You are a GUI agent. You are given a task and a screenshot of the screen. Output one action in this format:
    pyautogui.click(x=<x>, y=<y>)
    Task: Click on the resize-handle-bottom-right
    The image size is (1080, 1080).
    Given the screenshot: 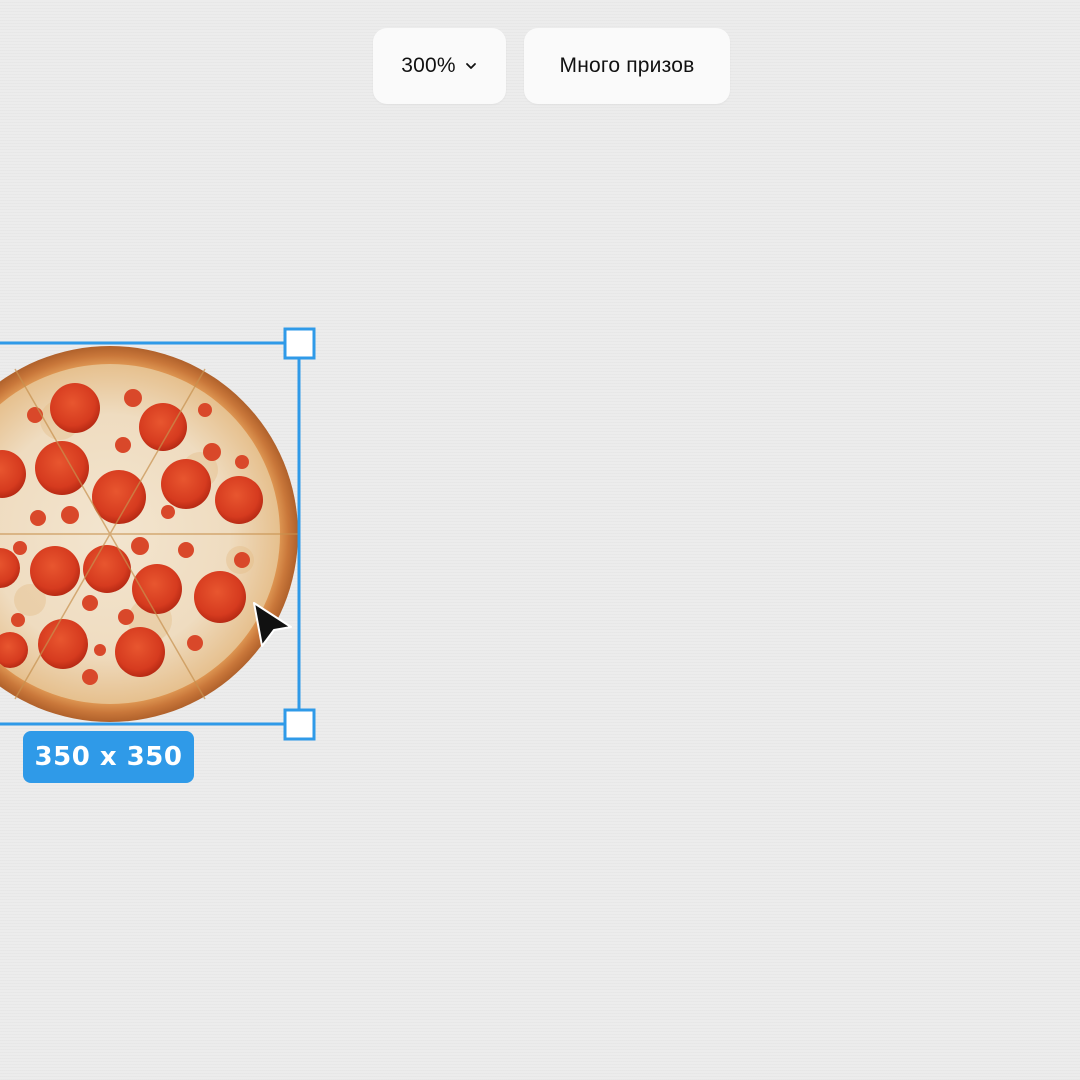 What is the action you would take?
    pyautogui.click(x=299, y=724)
    